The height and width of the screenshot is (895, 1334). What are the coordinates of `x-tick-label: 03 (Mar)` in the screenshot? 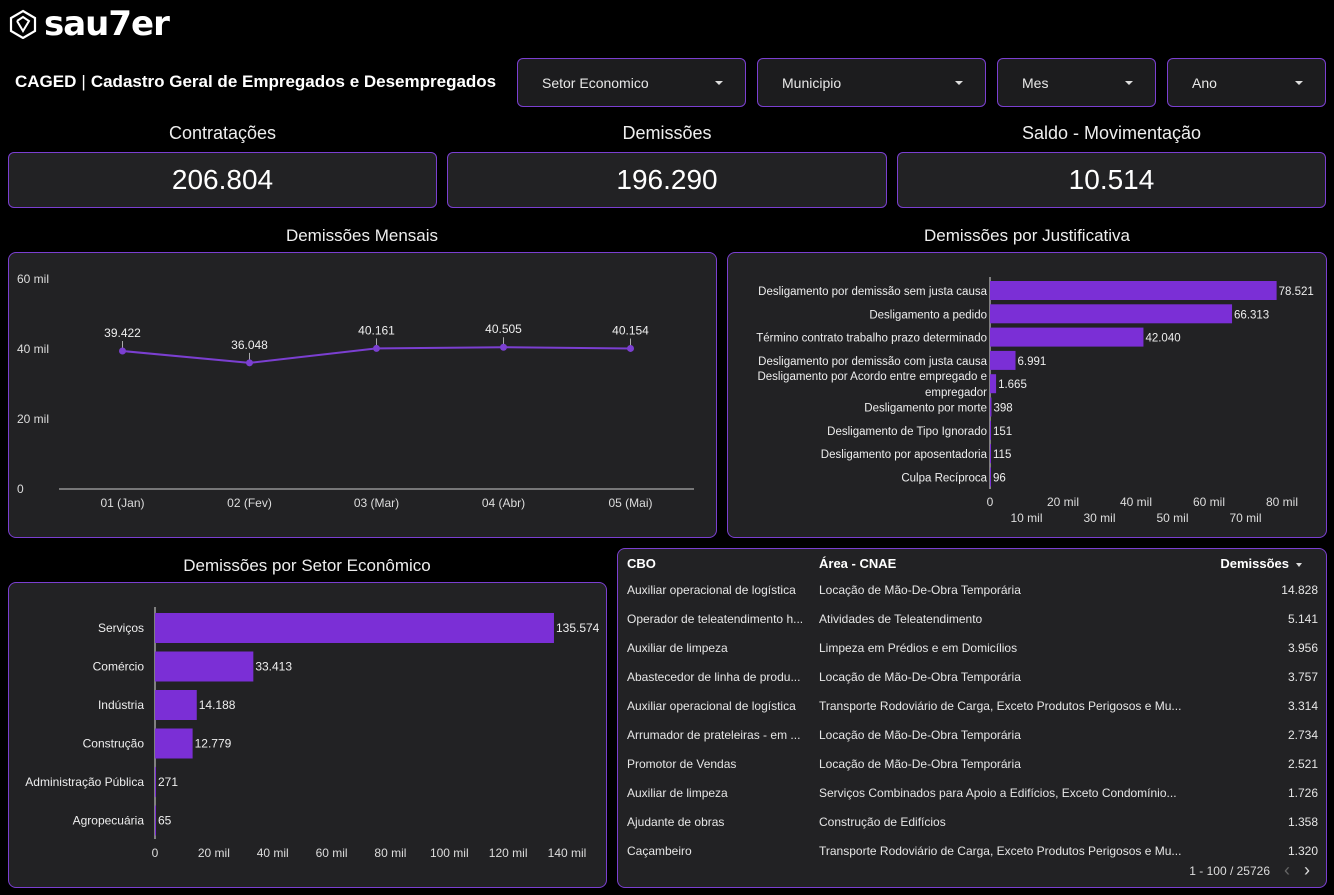 It's located at (376, 503).